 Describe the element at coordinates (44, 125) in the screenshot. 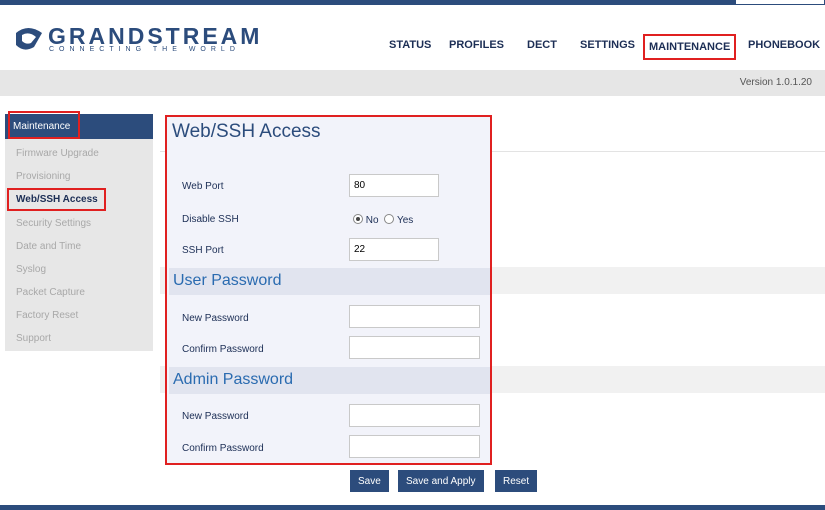

I see `sidebar-header-highlight` at that location.